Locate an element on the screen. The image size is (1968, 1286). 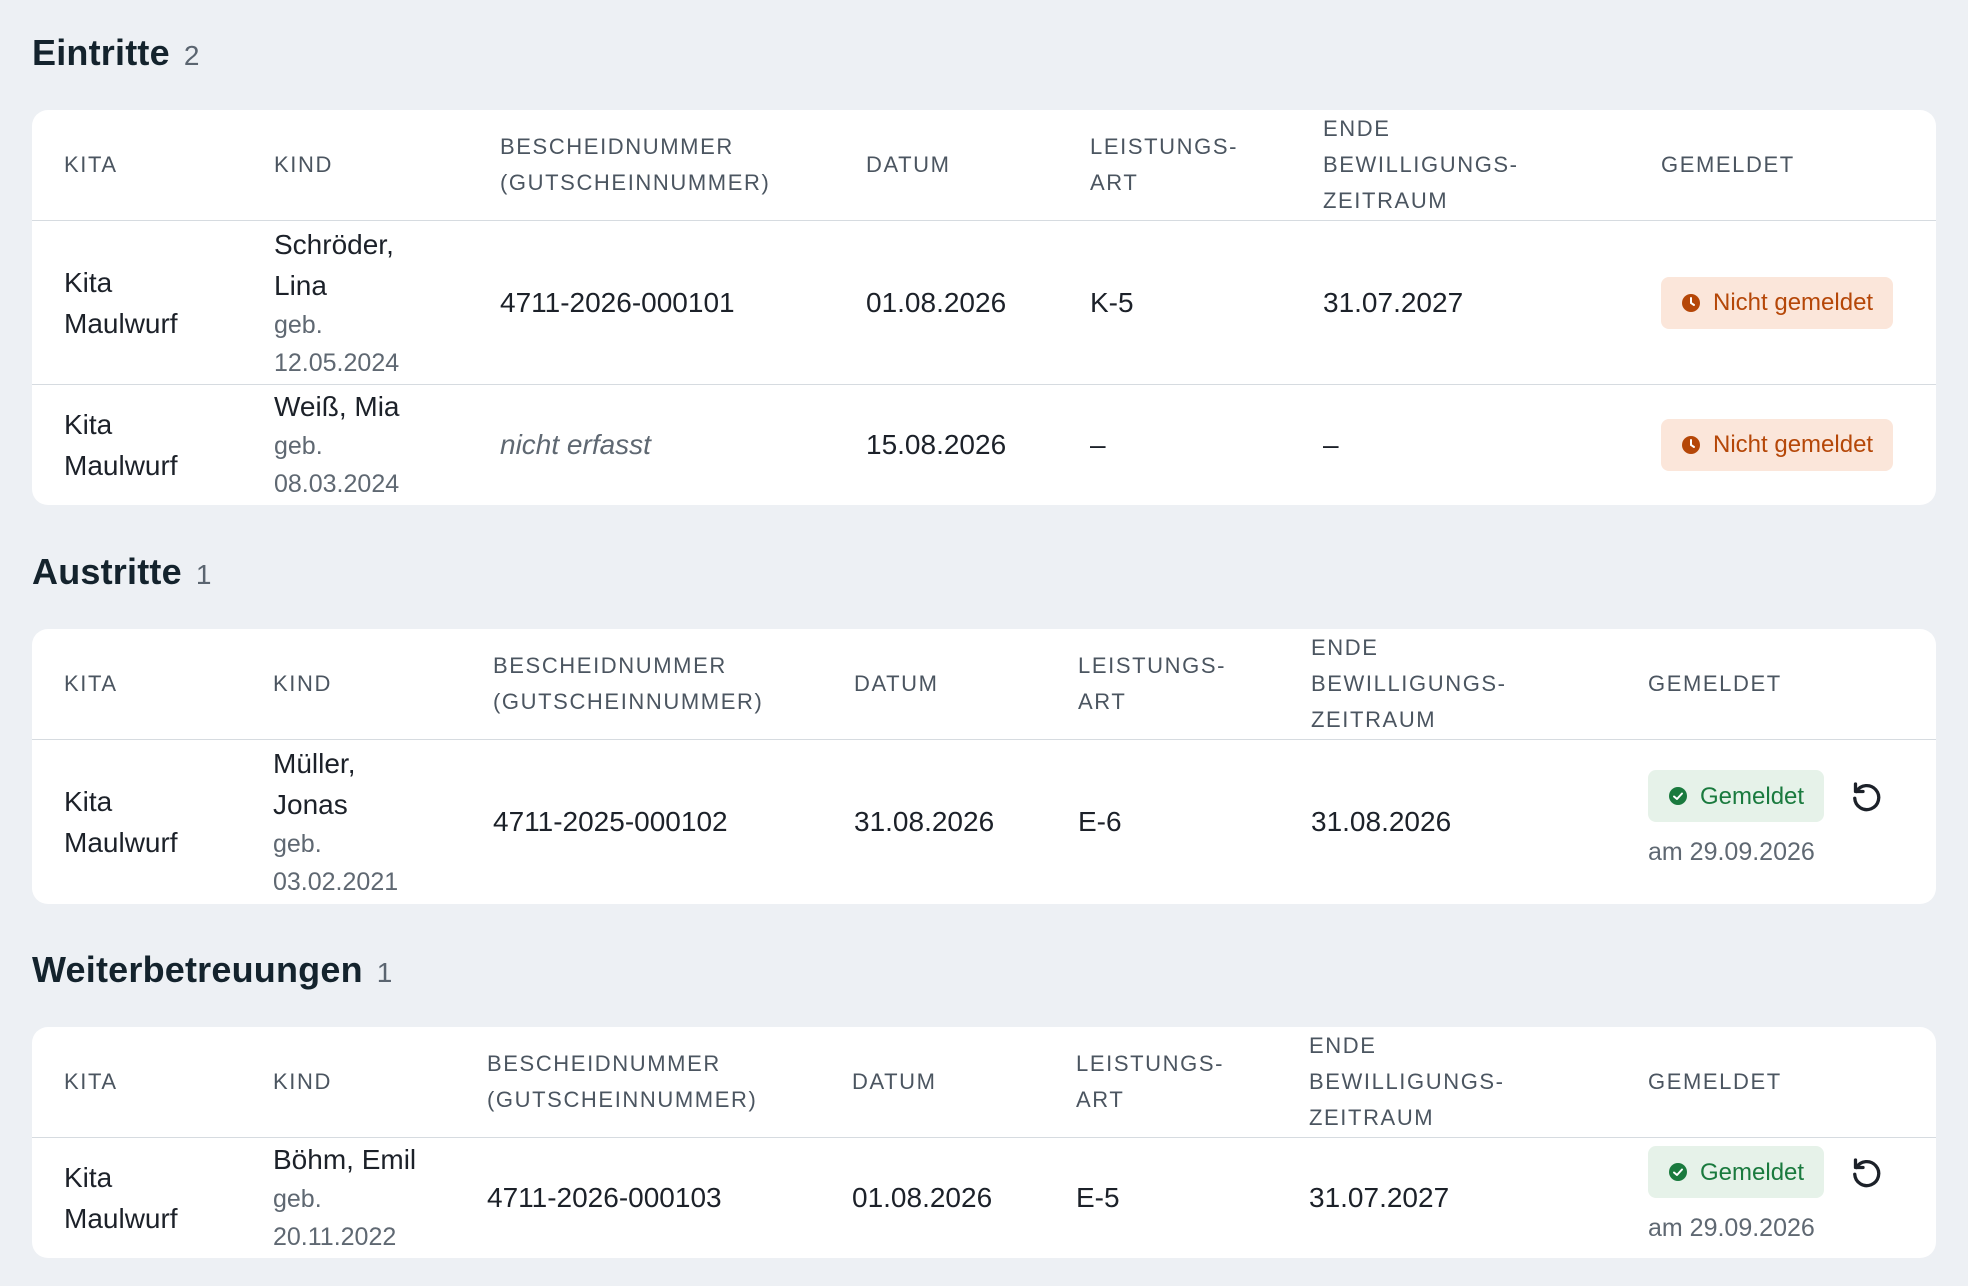
child-name: Jonas is located at coordinates (310, 804).